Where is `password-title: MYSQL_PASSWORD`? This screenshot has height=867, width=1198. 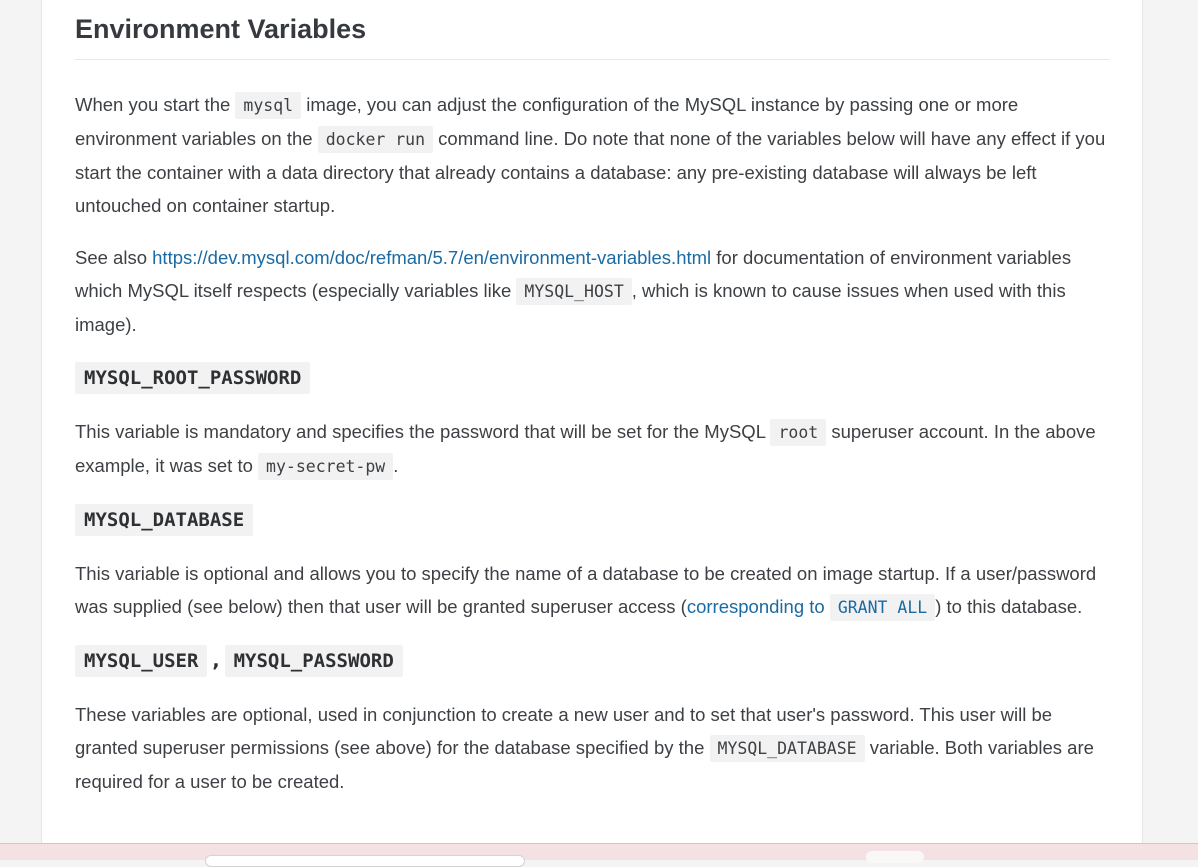
password-title: MYSQL_PASSWORD is located at coordinates (313, 661).